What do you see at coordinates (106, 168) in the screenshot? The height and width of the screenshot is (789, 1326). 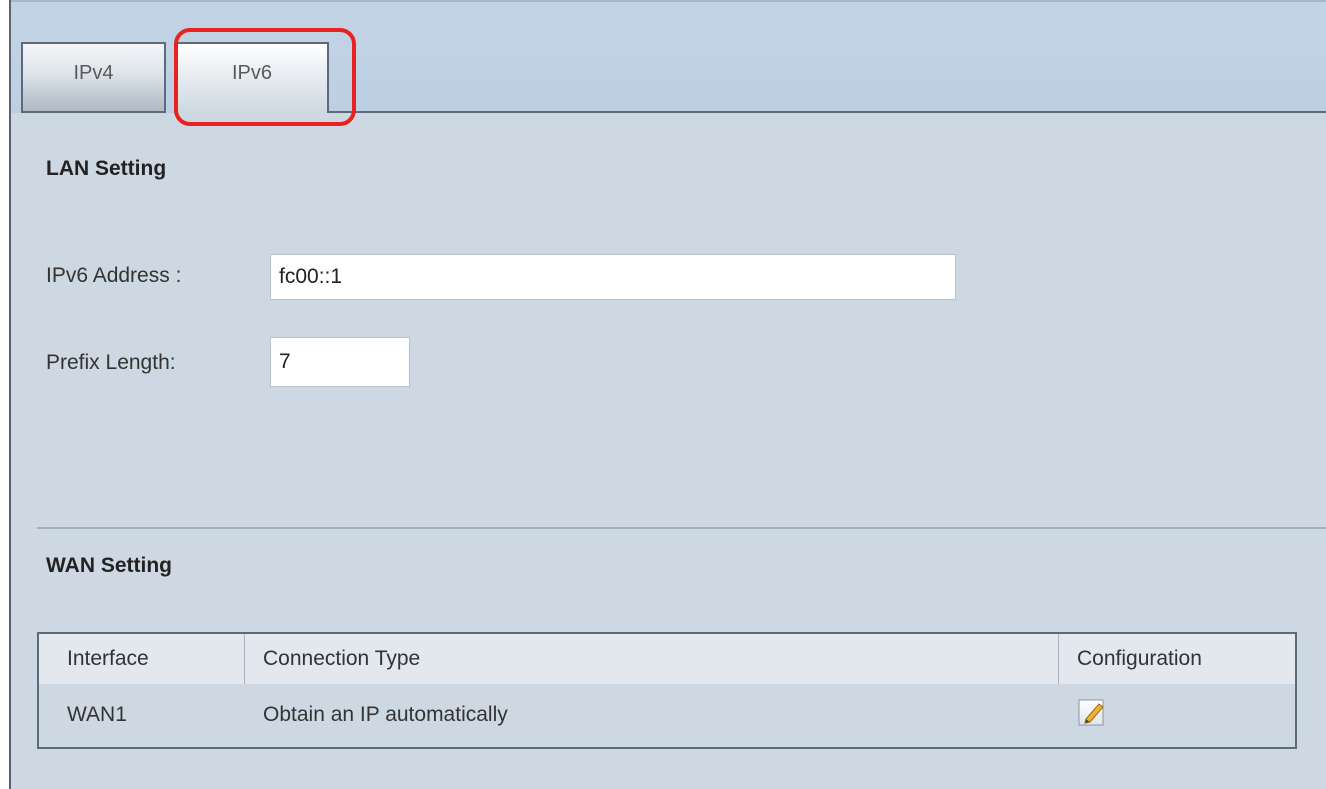 I see `lan-setting-title: LAN Setting` at bounding box center [106, 168].